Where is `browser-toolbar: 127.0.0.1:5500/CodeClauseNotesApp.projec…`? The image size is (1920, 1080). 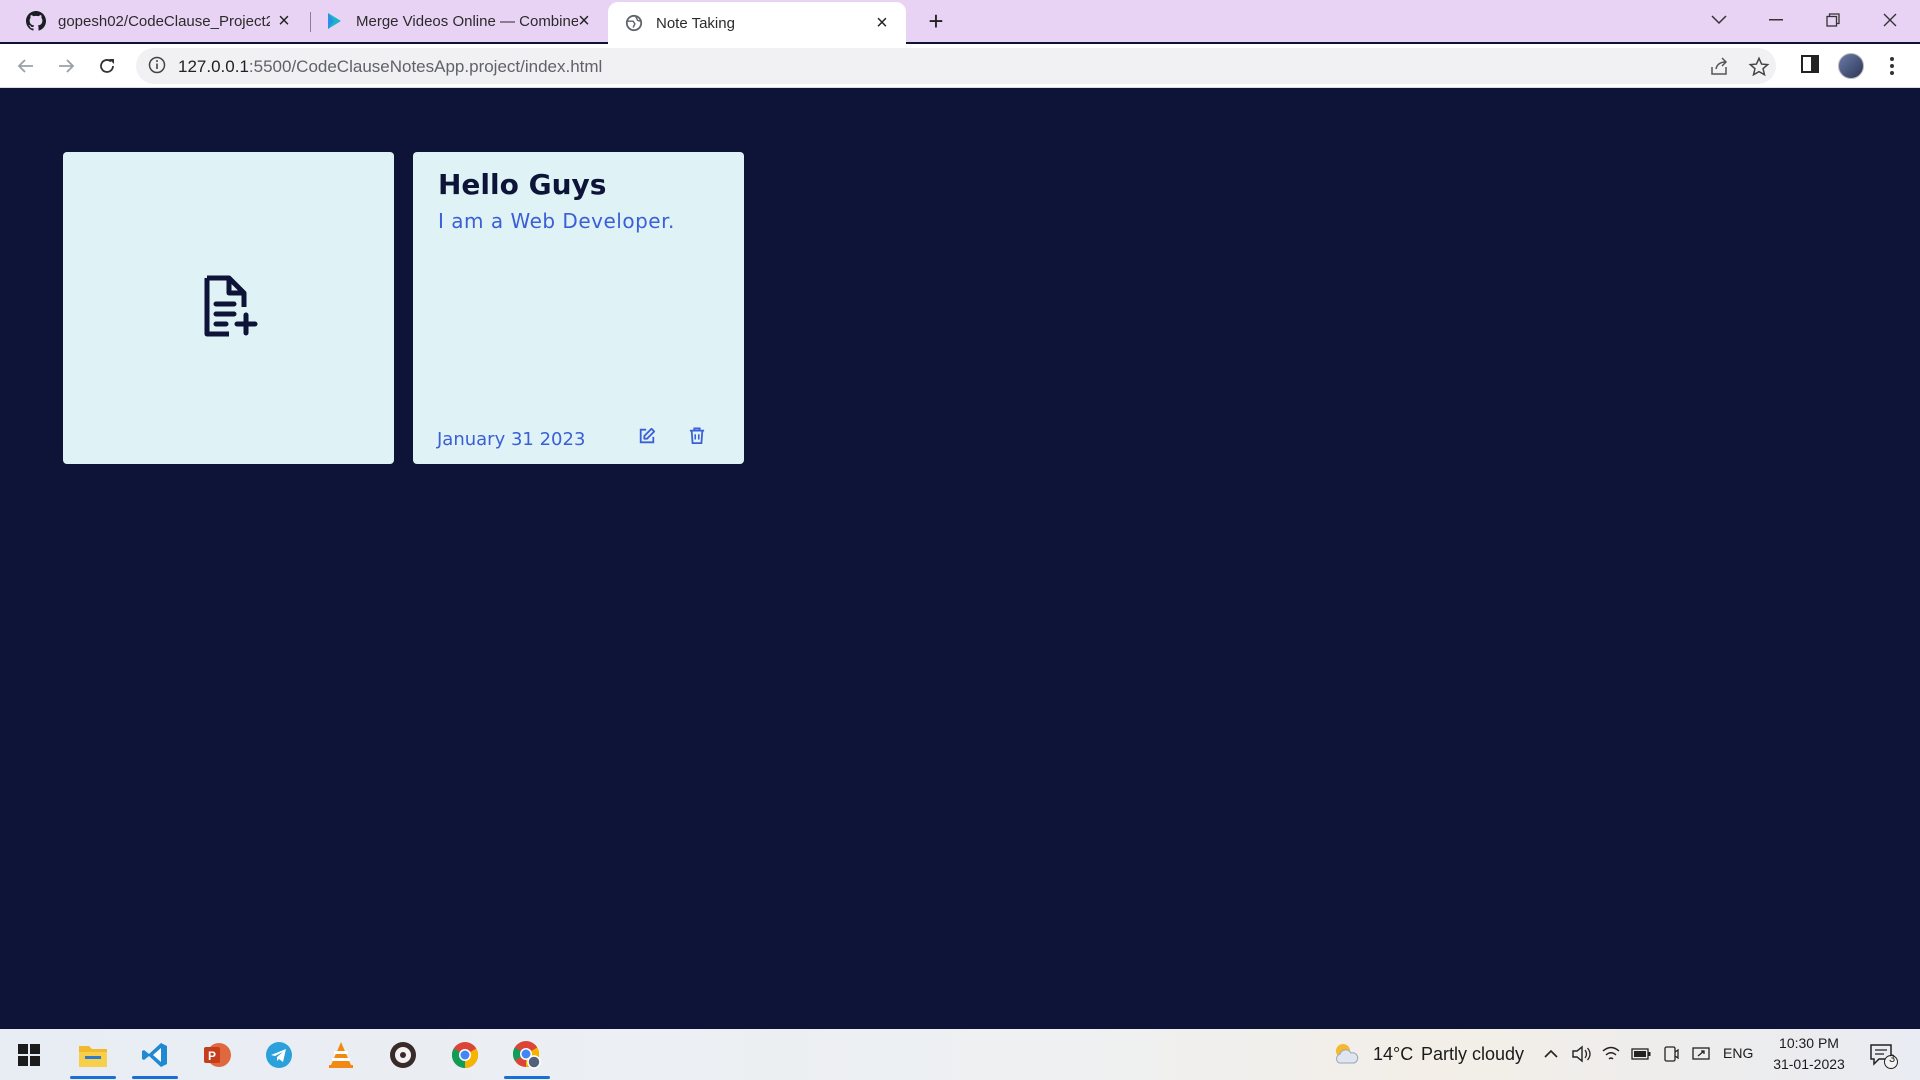 browser-toolbar: 127.0.0.1:5500/CodeClauseNotesApp.projec… is located at coordinates (960, 66).